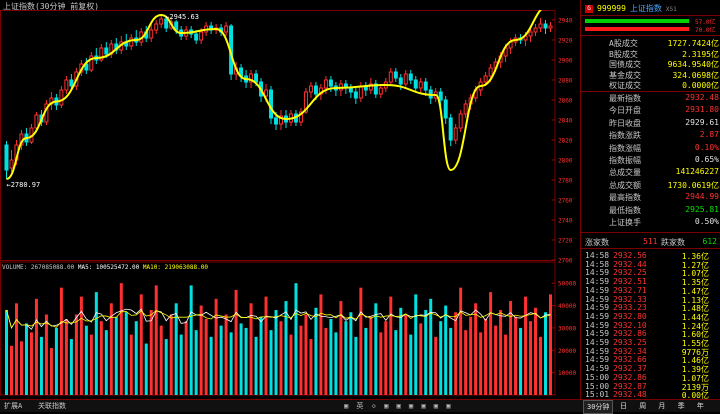 The width and height of the screenshot is (720, 414). I want to click on ma5-line, so click(278, 319).